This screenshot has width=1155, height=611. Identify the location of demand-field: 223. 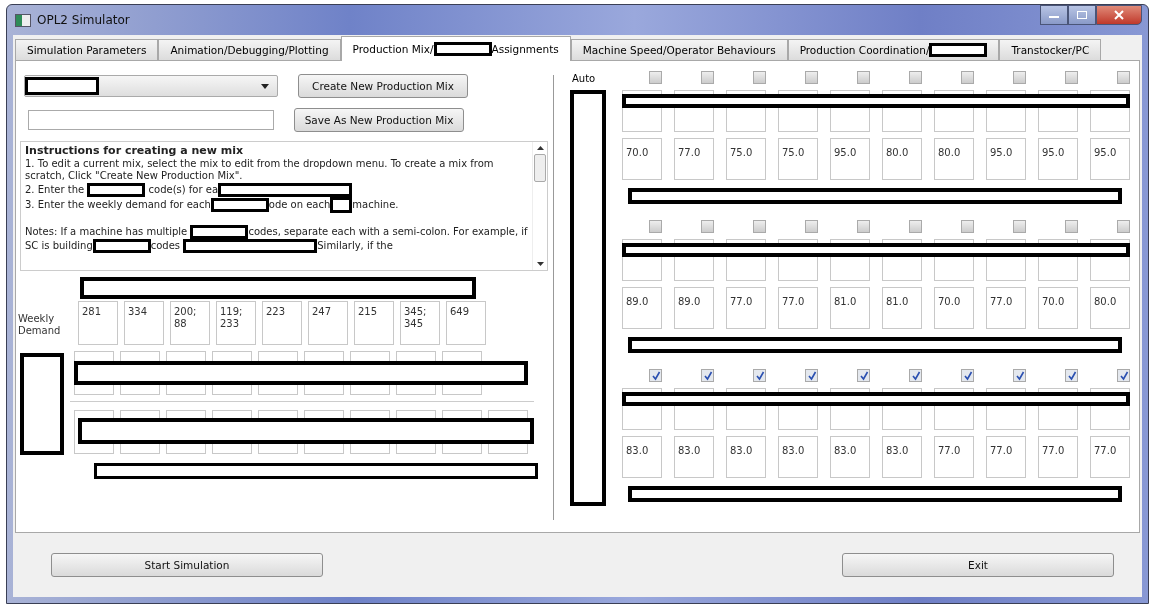
(282, 323).